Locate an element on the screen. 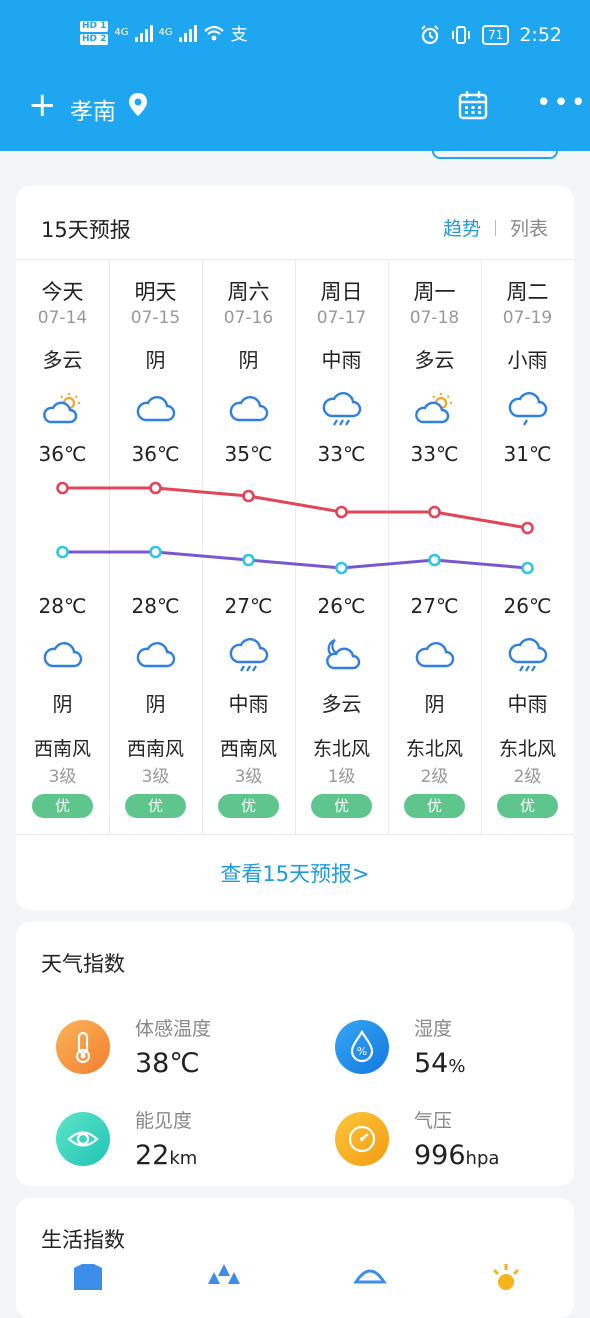 This screenshot has width=590, height=1318. add-city-button: + is located at coordinates (42, 105).